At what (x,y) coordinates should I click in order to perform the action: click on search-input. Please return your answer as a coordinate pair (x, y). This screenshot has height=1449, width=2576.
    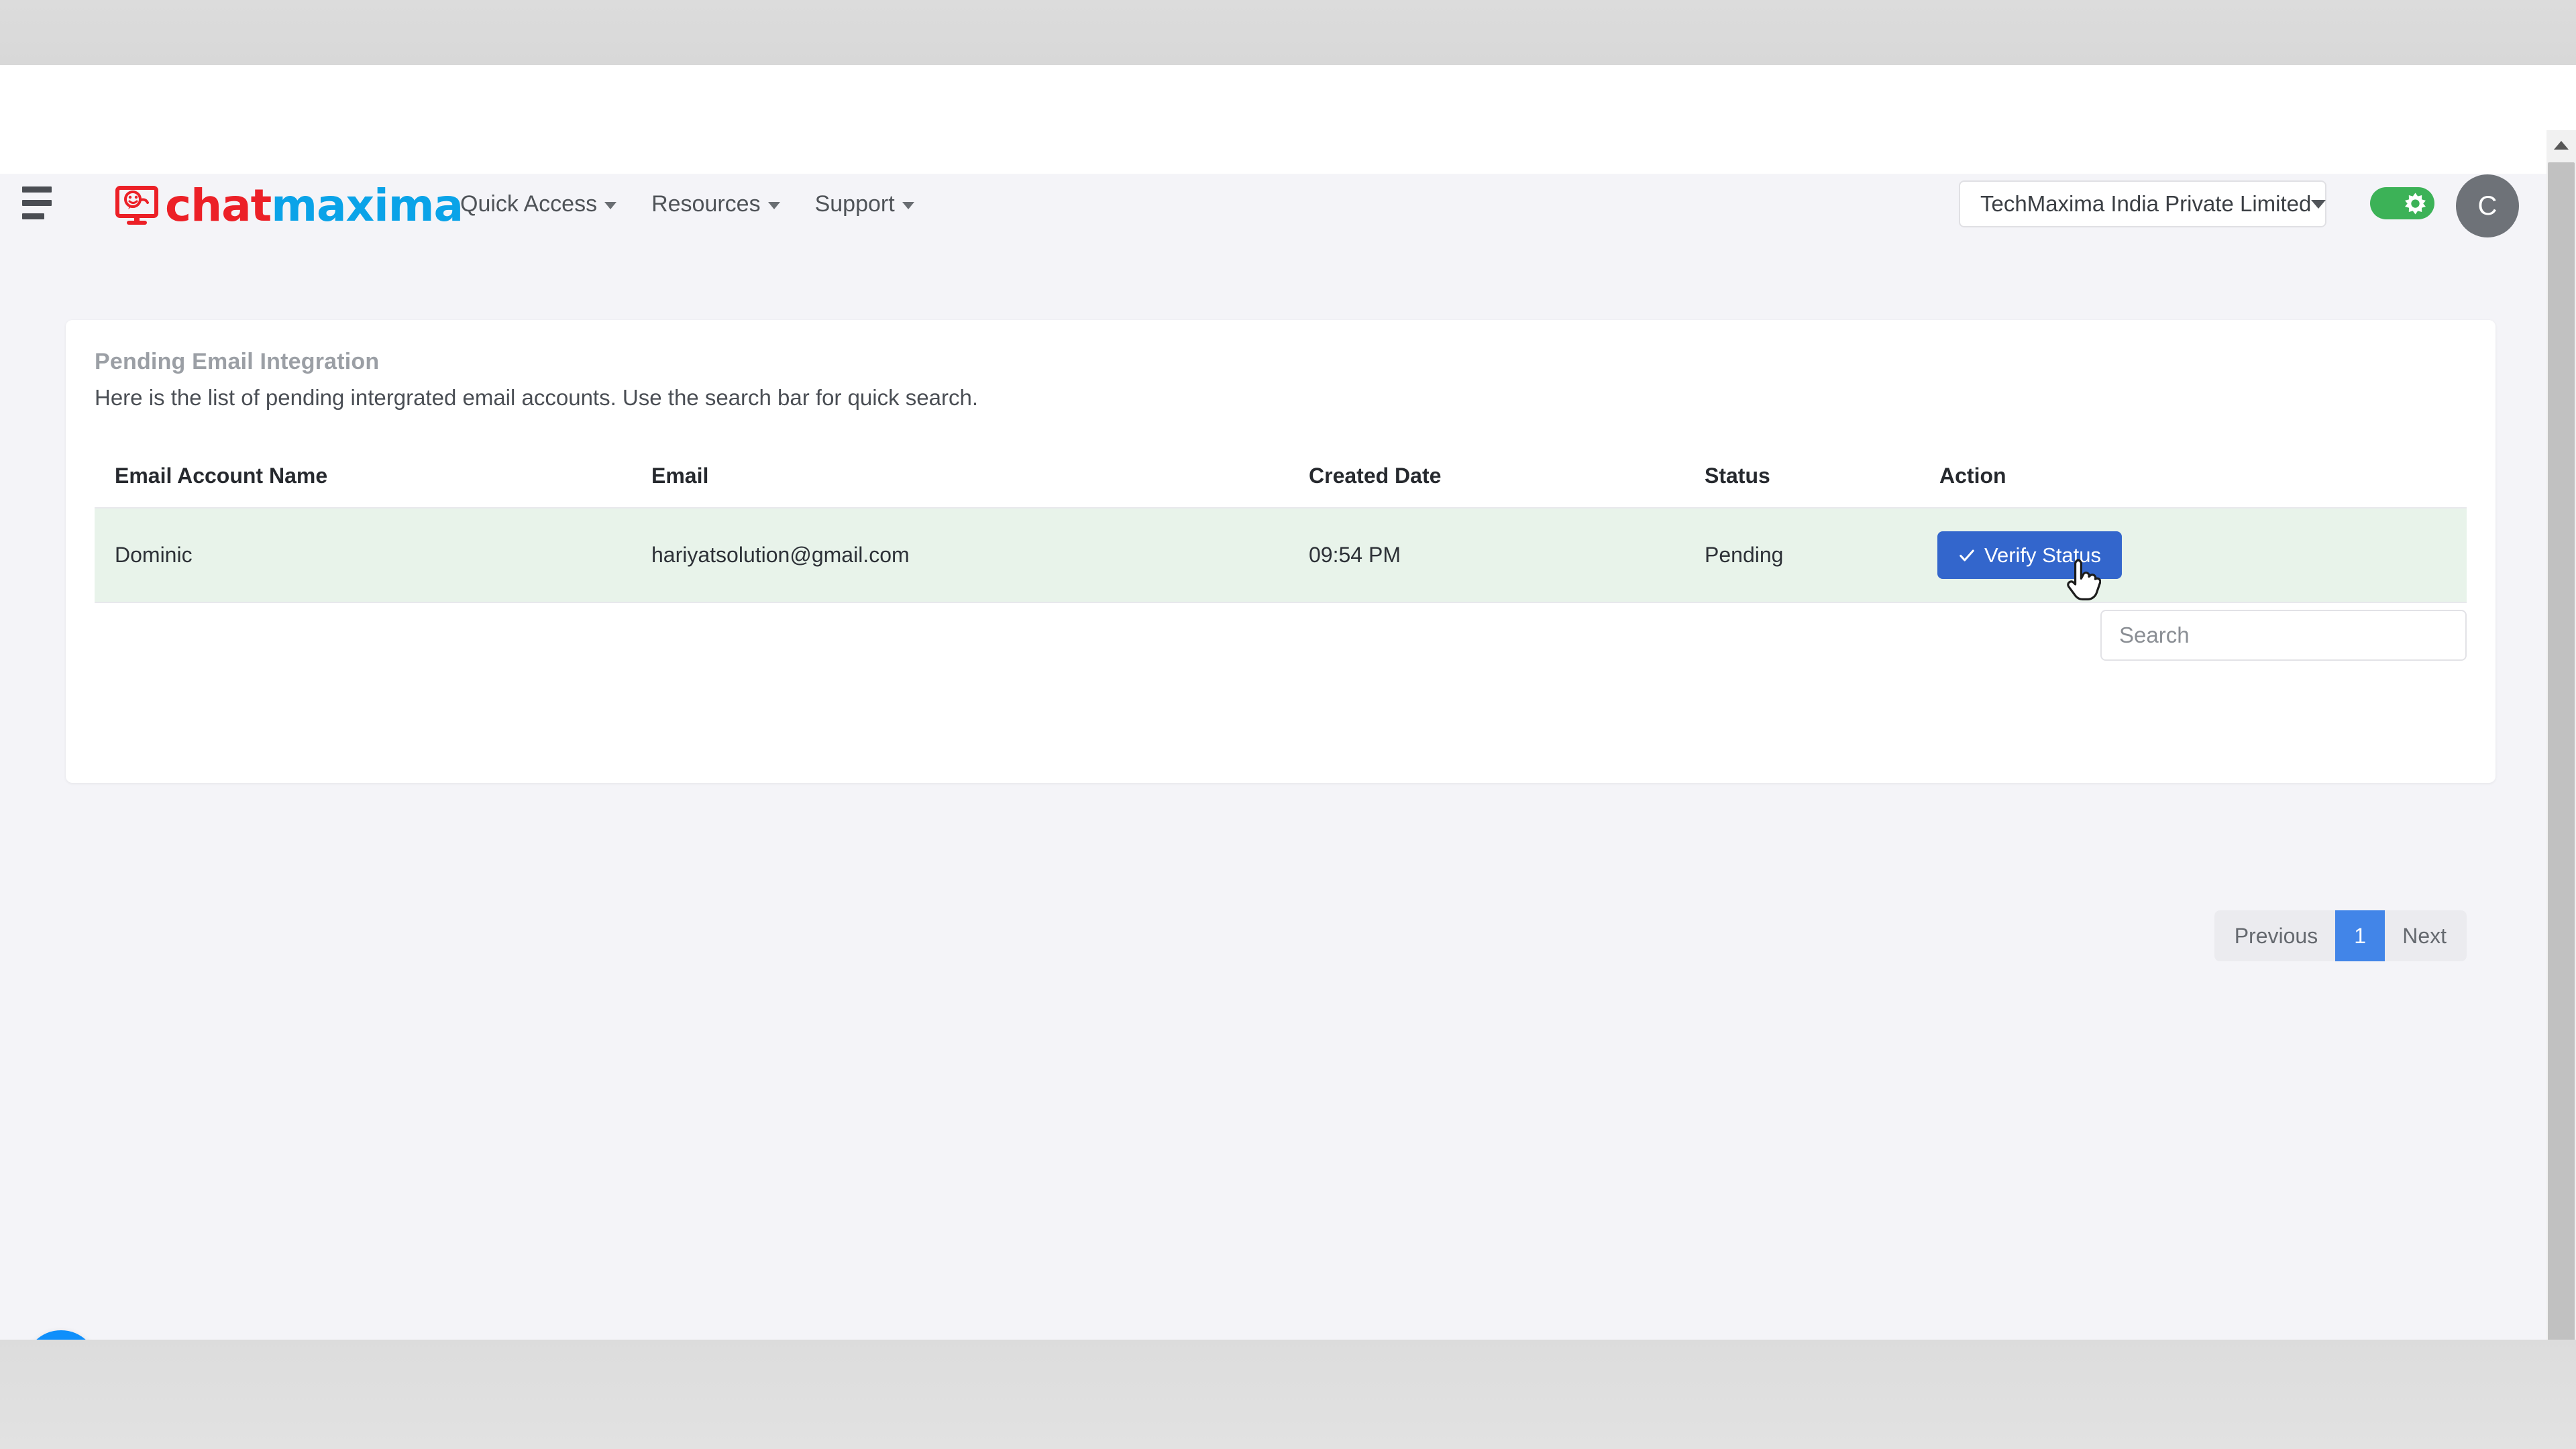
    Looking at the image, I should click on (2283, 635).